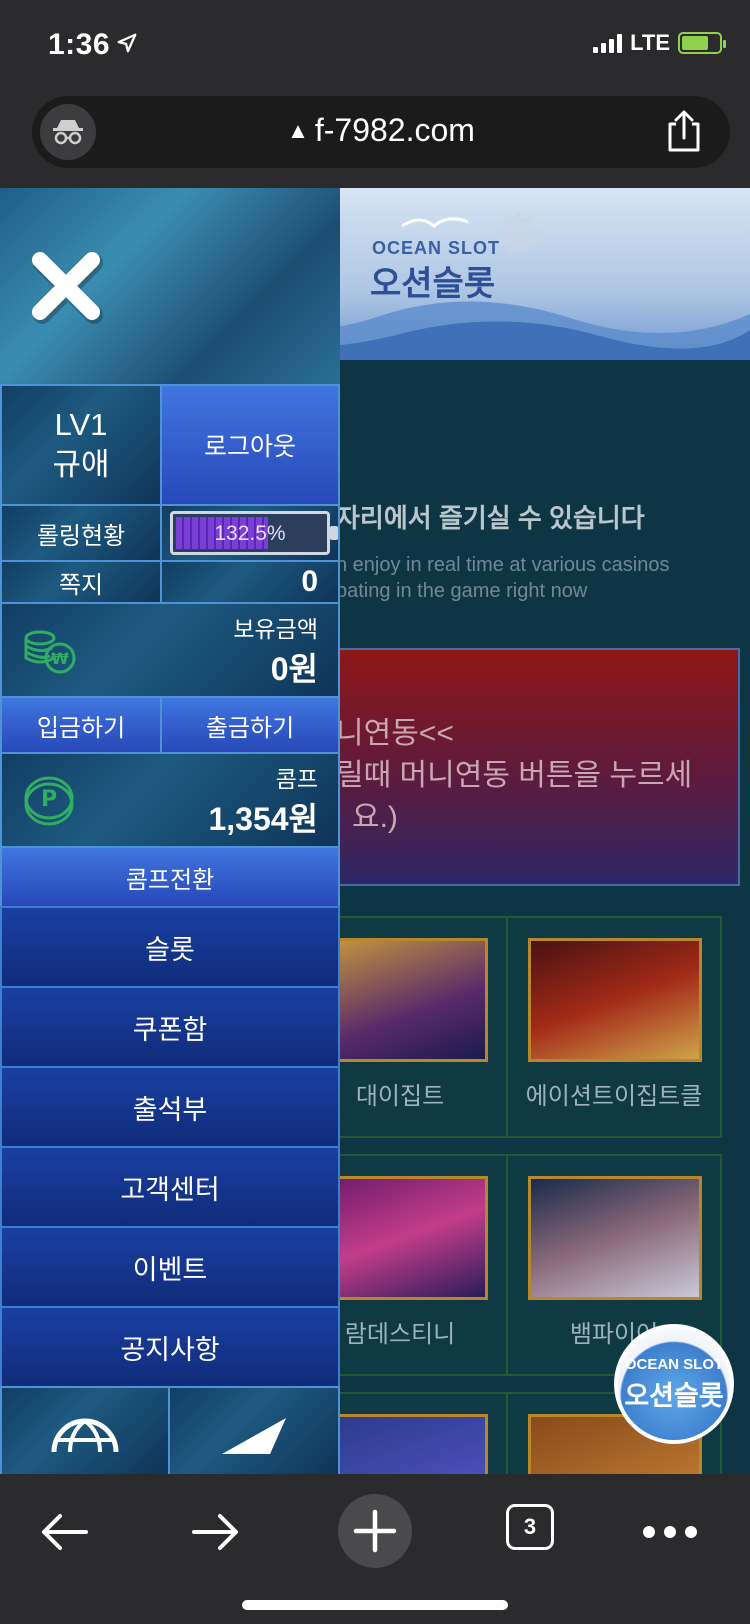 Image resolution: width=750 pixels, height=1624 pixels. Describe the element at coordinates (275, 629) in the screenshot. I see `balance-label: 보유금액` at that location.